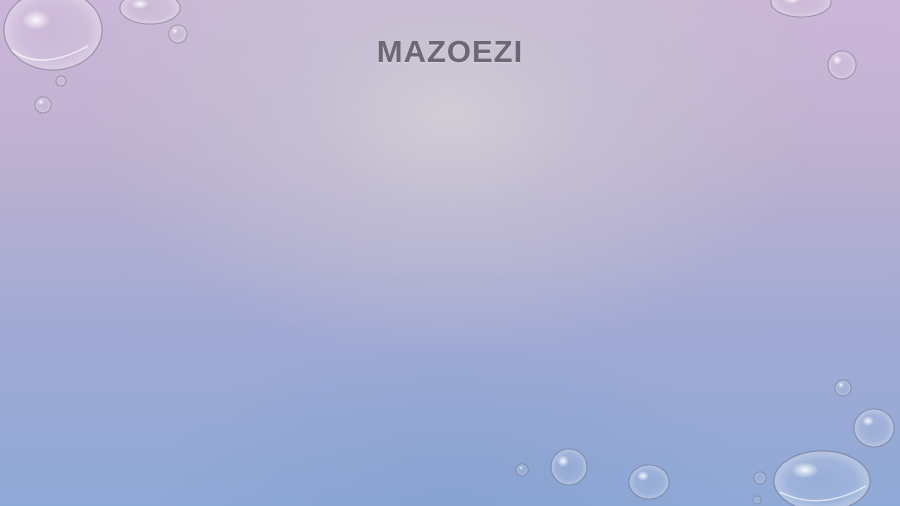 This screenshot has height=506, width=900. I want to click on drop-large-top-left, so click(53, 35).